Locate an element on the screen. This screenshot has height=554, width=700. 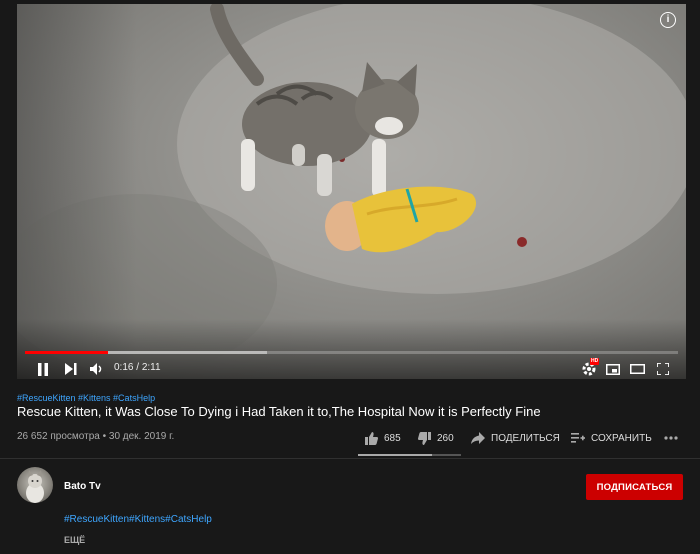
settings-button: HD is located at coordinates (589, 368).